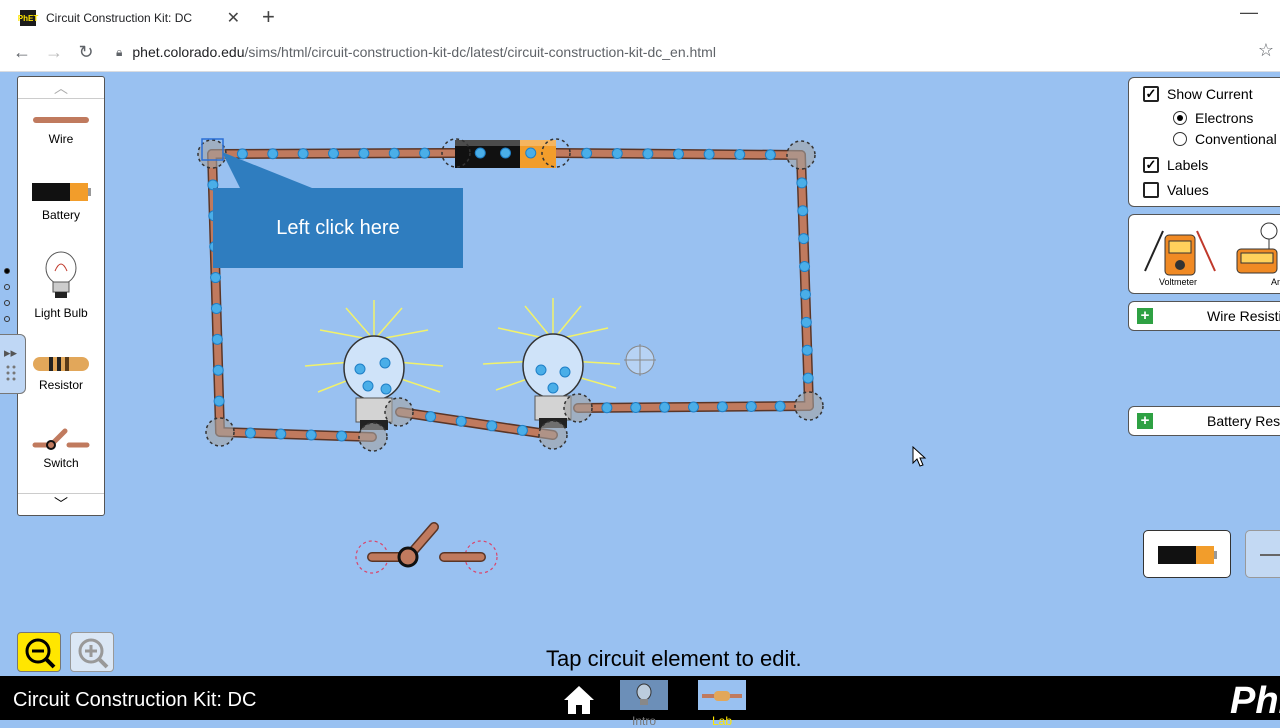  What do you see at coordinates (1210, 94) in the screenshot?
I see `show-current-label: Show Current` at bounding box center [1210, 94].